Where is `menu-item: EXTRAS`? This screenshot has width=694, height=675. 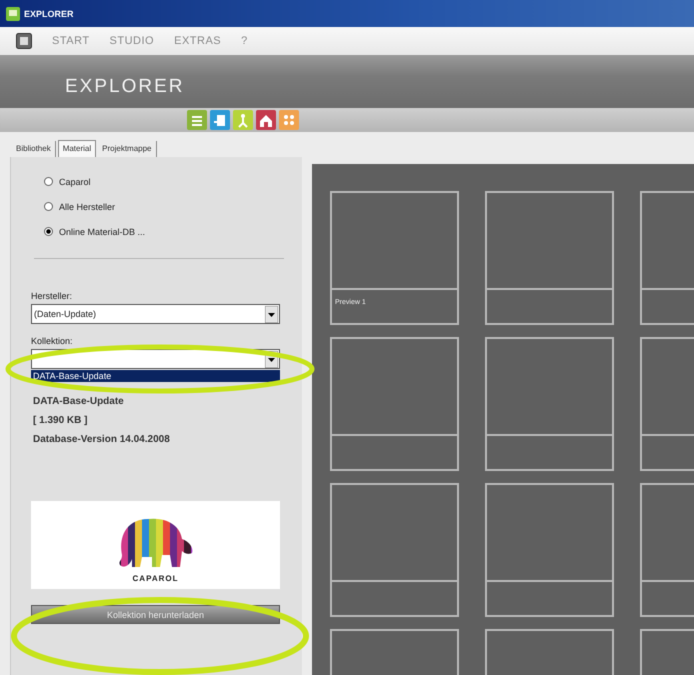 menu-item: EXTRAS is located at coordinates (198, 41).